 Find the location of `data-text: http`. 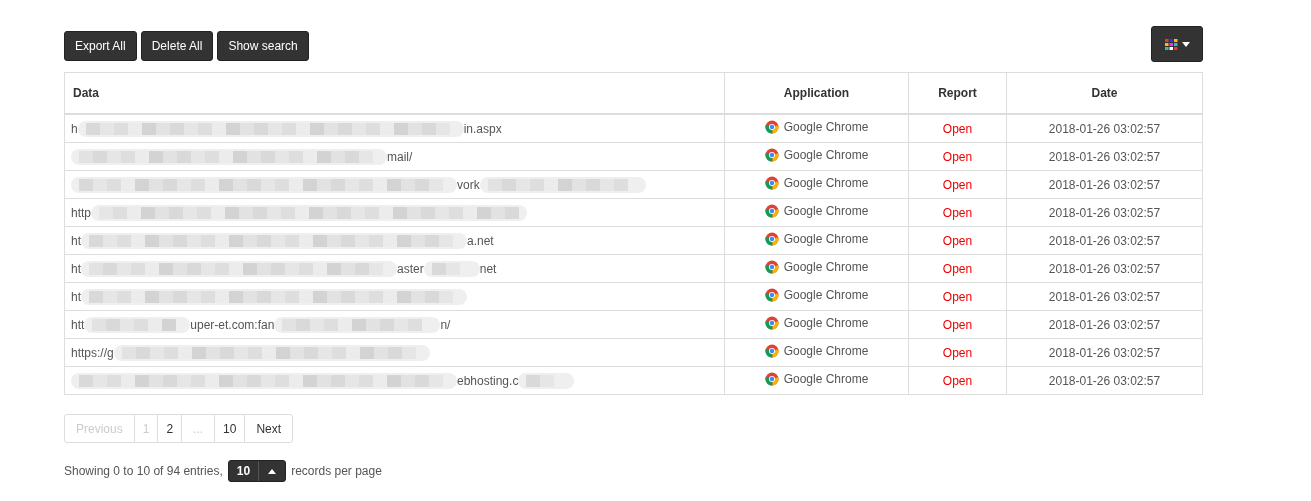

data-text: http is located at coordinates (81, 212).